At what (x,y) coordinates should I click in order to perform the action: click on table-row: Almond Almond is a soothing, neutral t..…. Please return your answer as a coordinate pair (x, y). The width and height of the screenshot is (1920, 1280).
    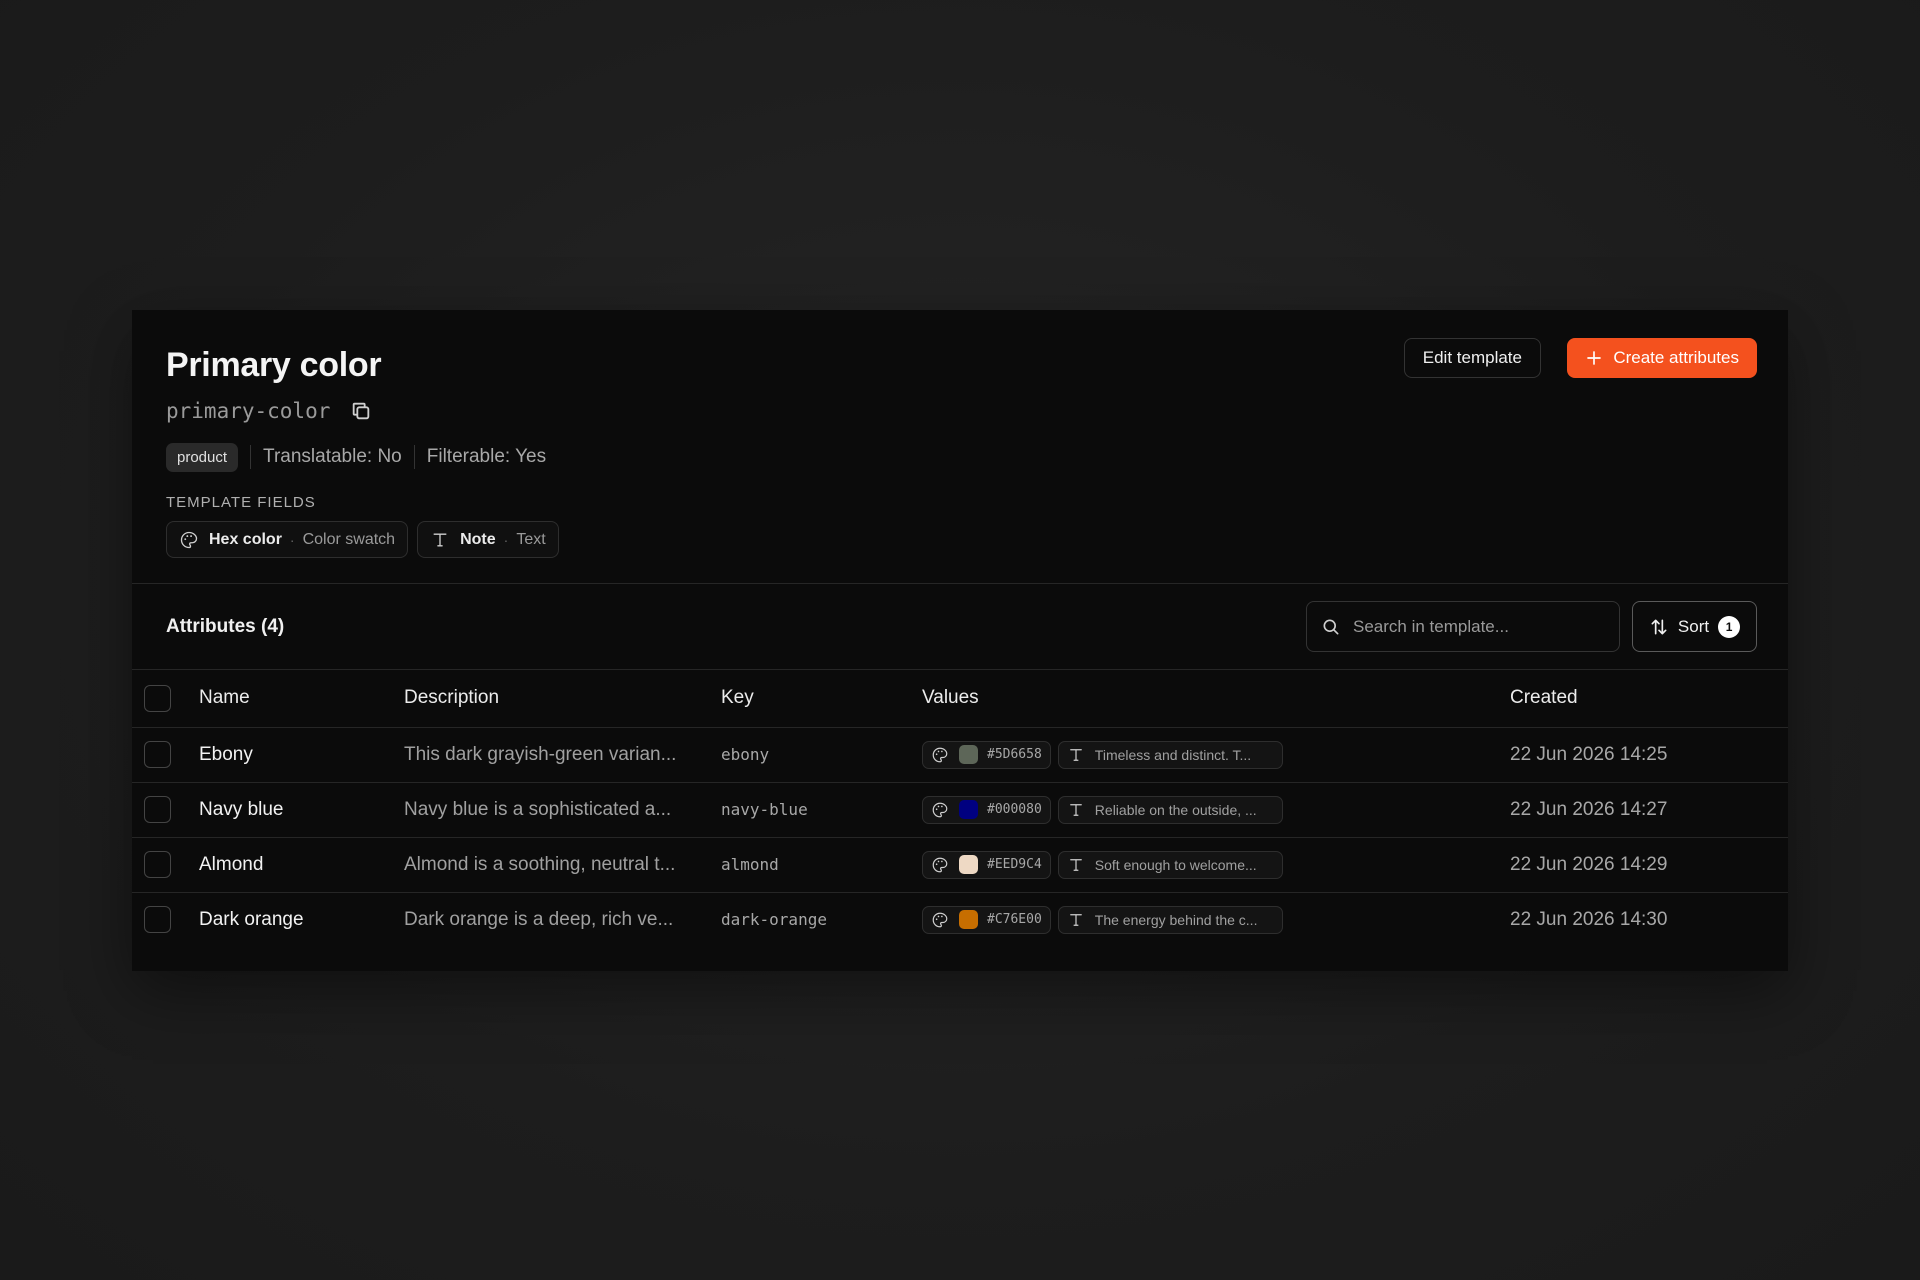
    Looking at the image, I should click on (960, 864).